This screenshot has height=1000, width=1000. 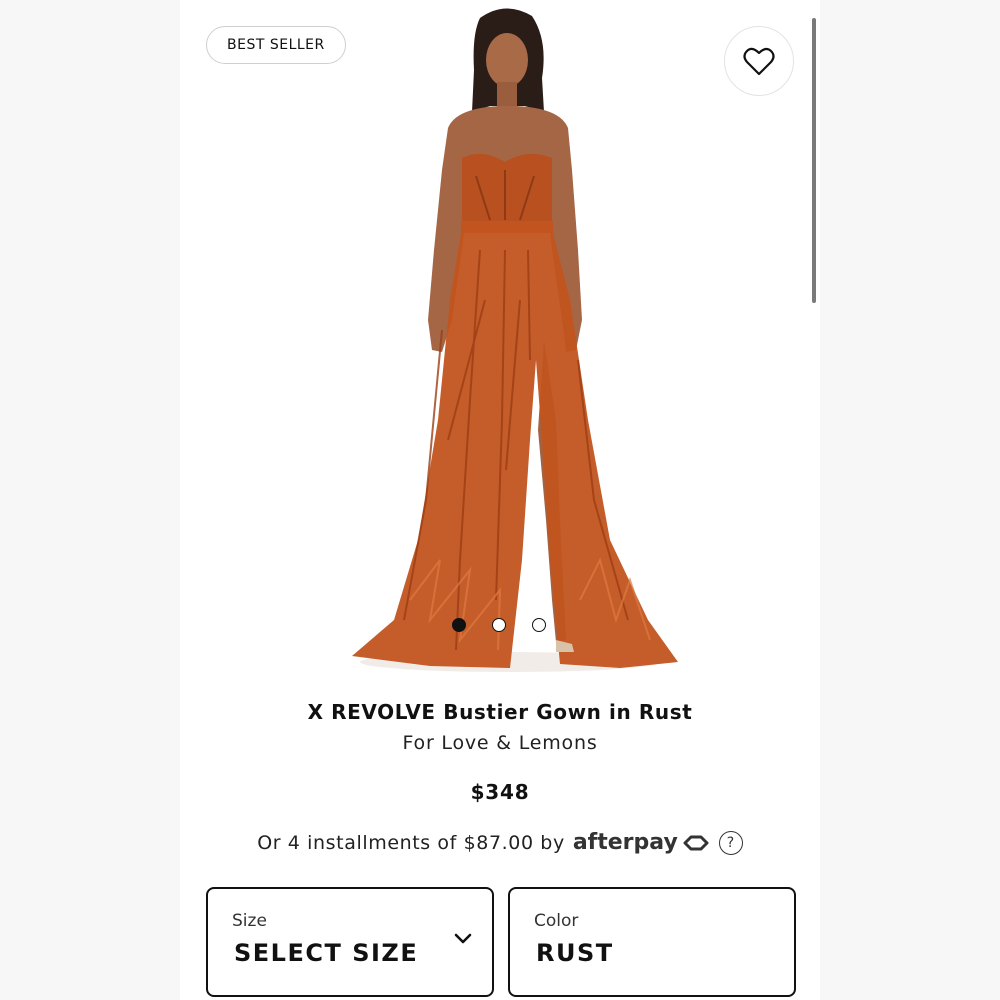 I want to click on afterpay-help-button: ?, so click(x=730, y=842).